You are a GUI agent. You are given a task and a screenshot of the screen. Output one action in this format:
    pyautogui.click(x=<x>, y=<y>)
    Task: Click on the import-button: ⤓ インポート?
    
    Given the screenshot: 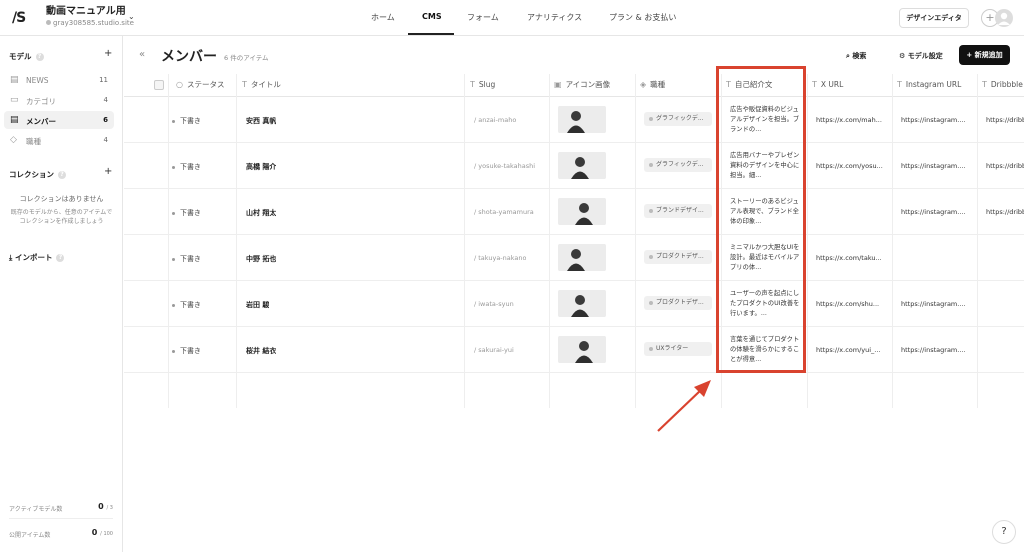 What is the action you would take?
    pyautogui.click(x=37, y=257)
    